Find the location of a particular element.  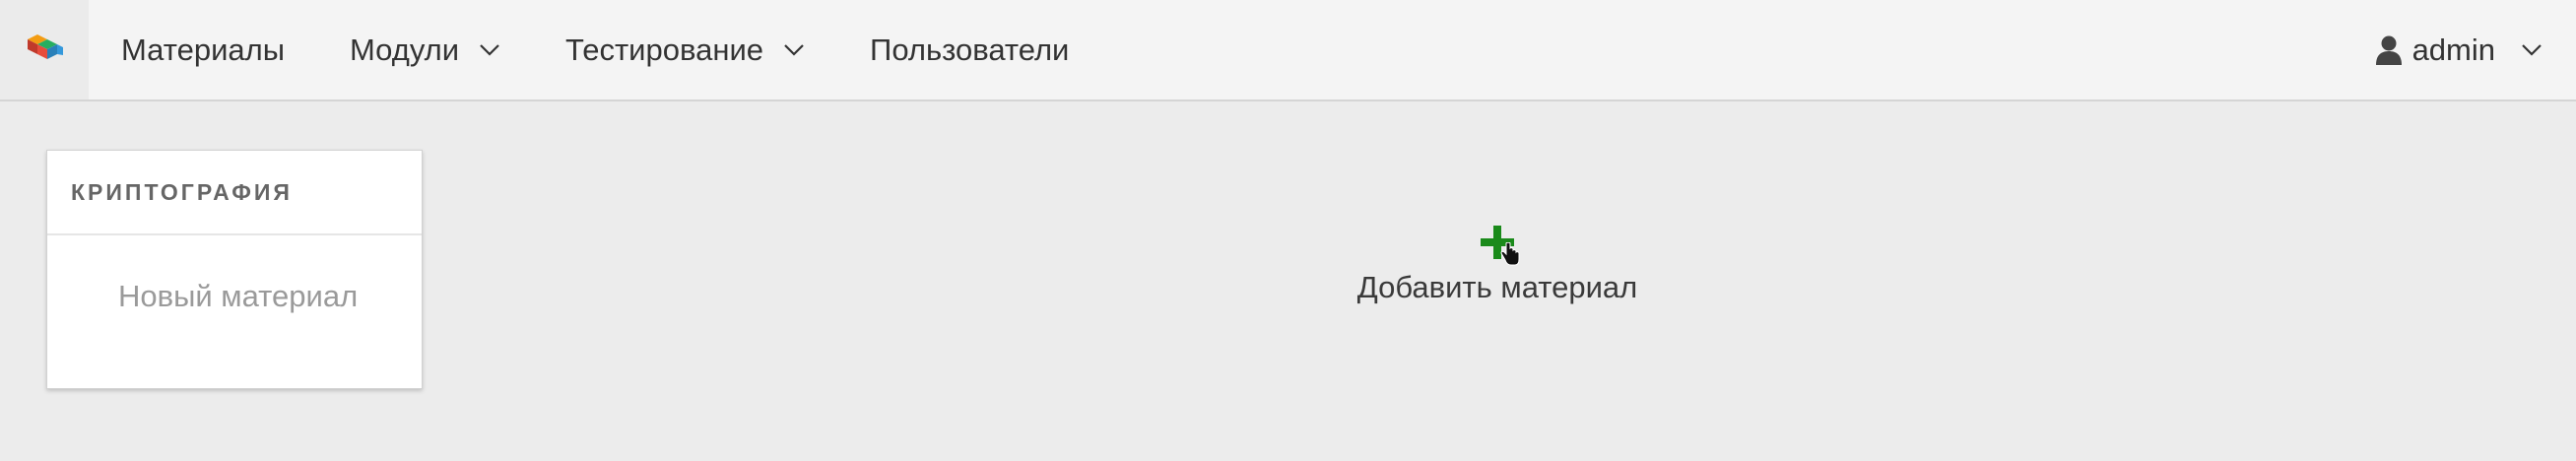

nav-item-label: Материалы is located at coordinates (203, 49).